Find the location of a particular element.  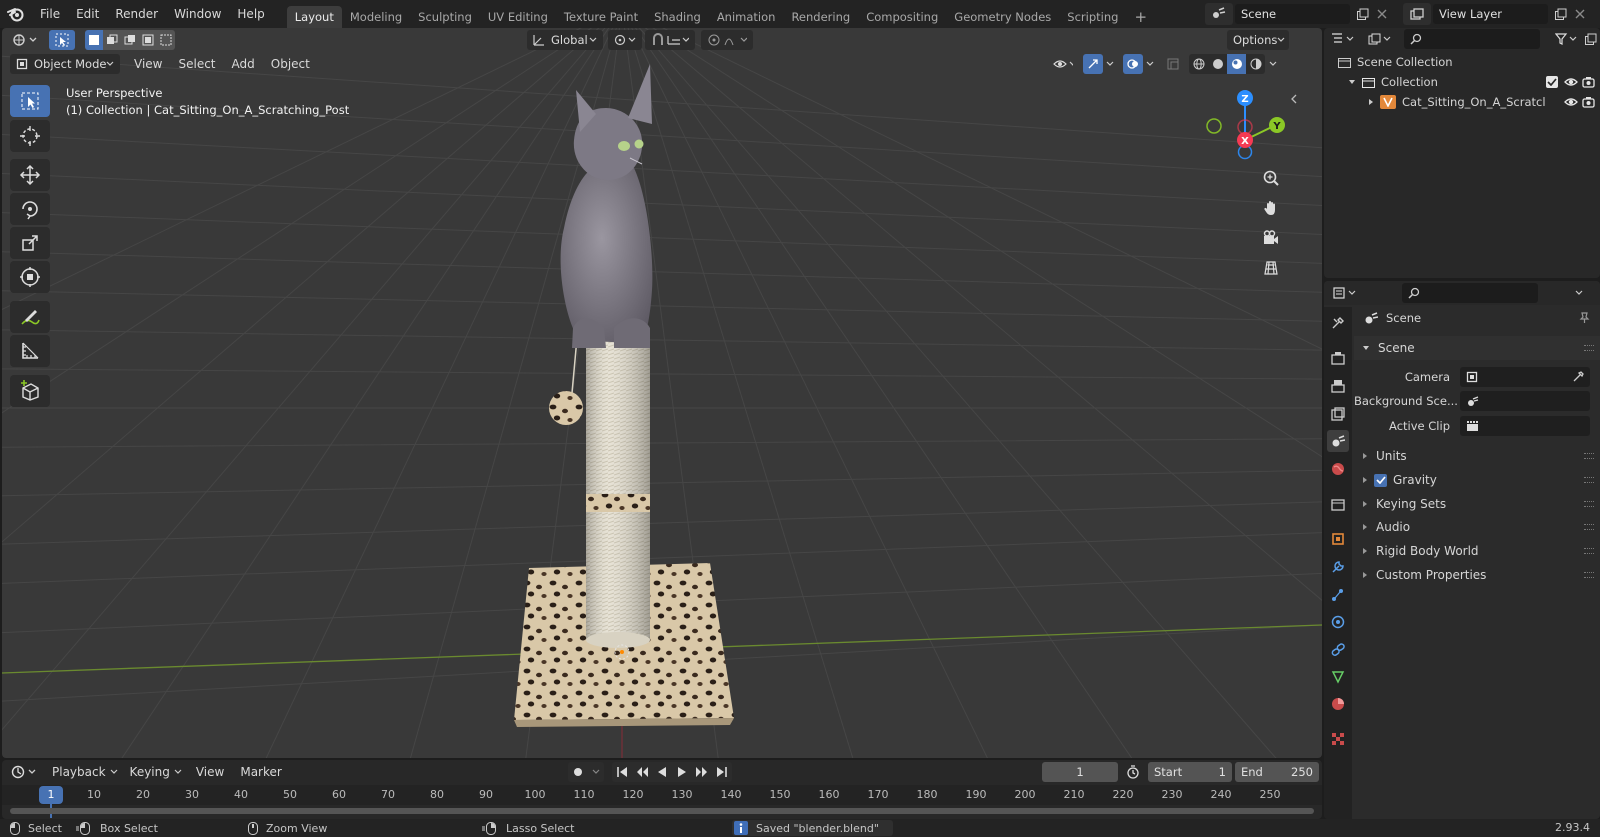

view-layer-icon is located at coordinates (1417, 14).